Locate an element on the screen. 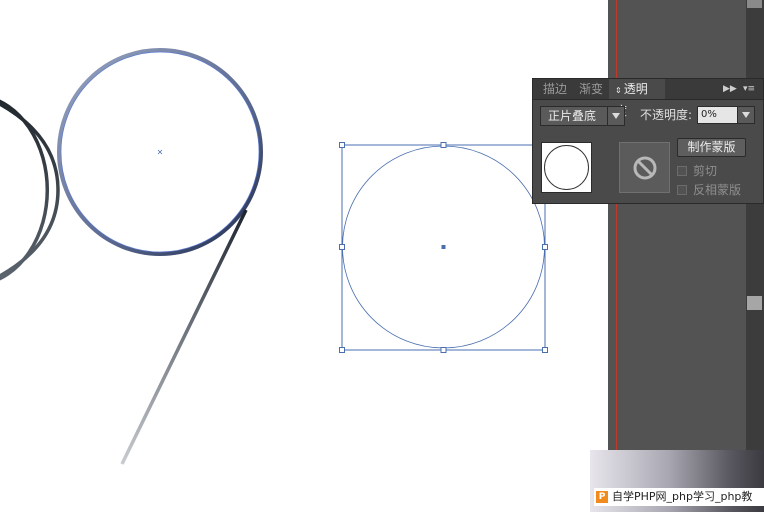 Image resolution: width=764 pixels, height=512 pixels. guide-line is located at coordinates (616, 225).